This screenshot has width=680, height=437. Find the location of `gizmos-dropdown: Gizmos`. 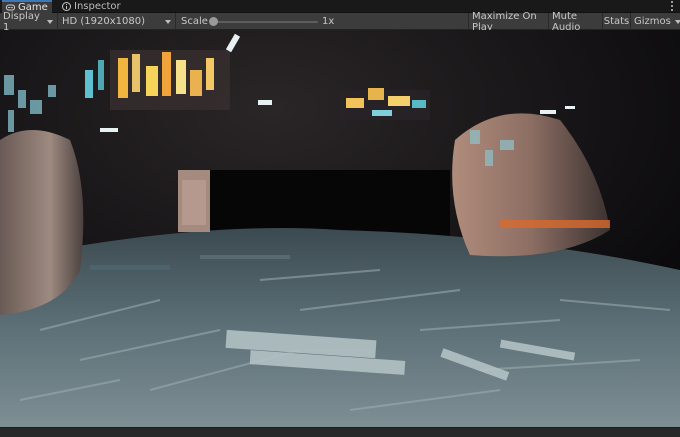

gizmos-dropdown: Gizmos is located at coordinates (655, 21).